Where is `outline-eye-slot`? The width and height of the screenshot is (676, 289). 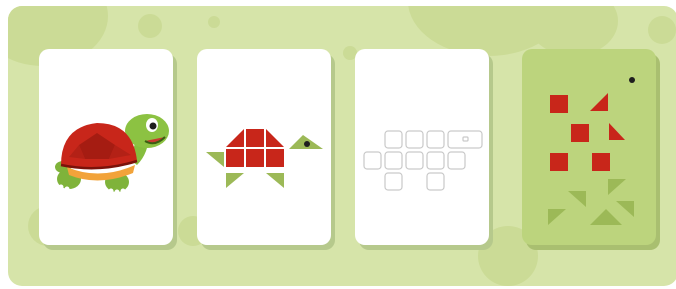
outline-eye-slot is located at coordinates (465, 139).